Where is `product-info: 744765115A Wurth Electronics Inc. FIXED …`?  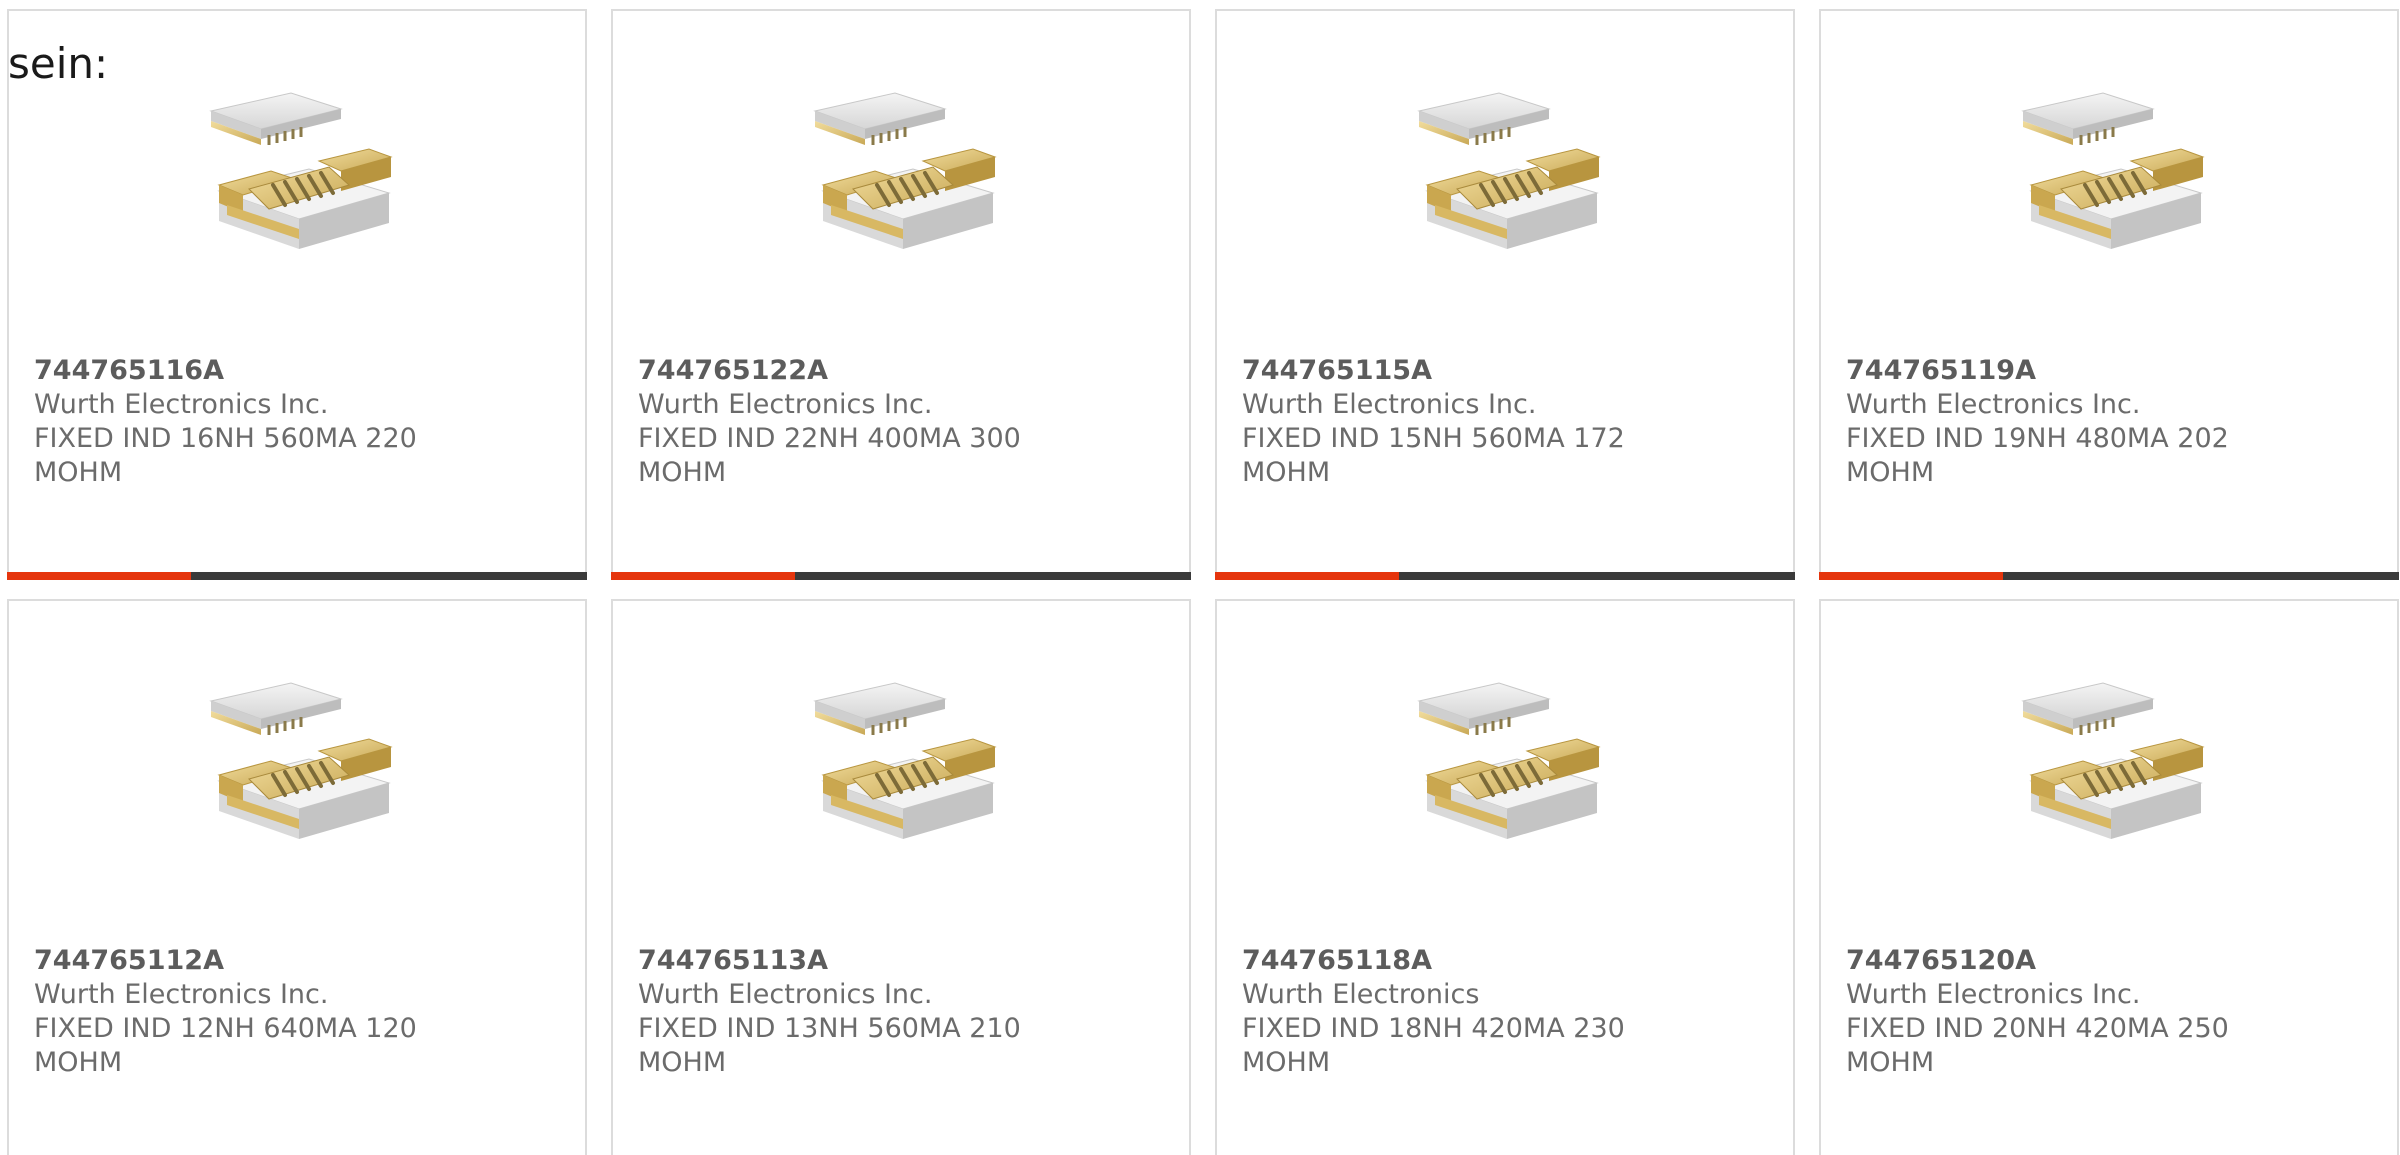
product-info: 744765115A Wurth Electronics Inc. FIXED … is located at coordinates (1442, 422).